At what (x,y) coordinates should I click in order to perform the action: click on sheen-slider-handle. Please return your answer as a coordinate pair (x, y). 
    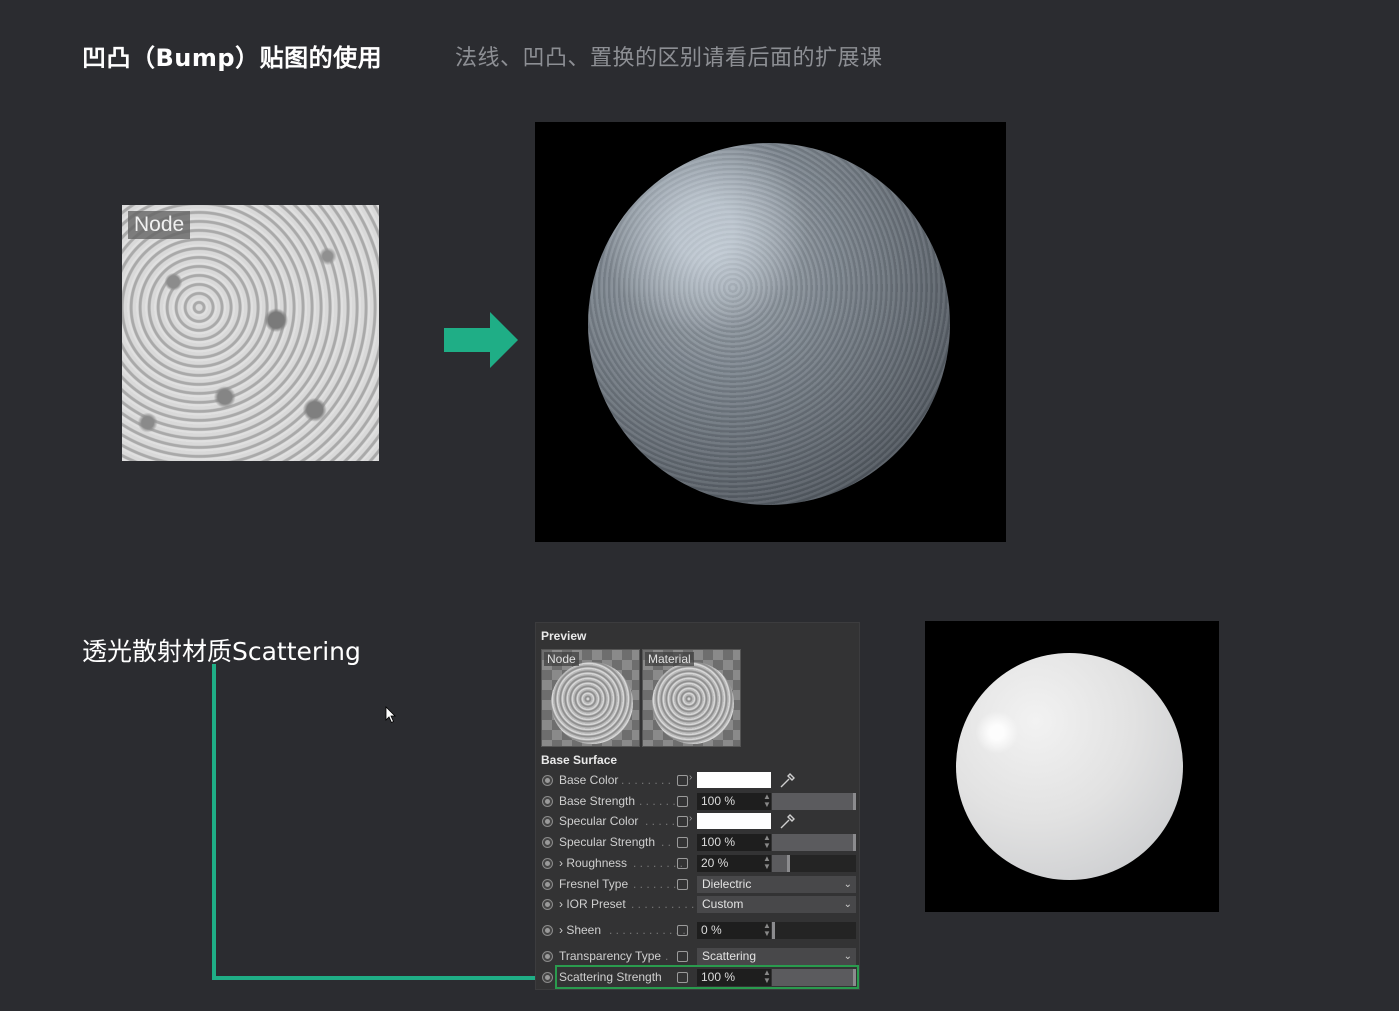
    Looking at the image, I should click on (773, 930).